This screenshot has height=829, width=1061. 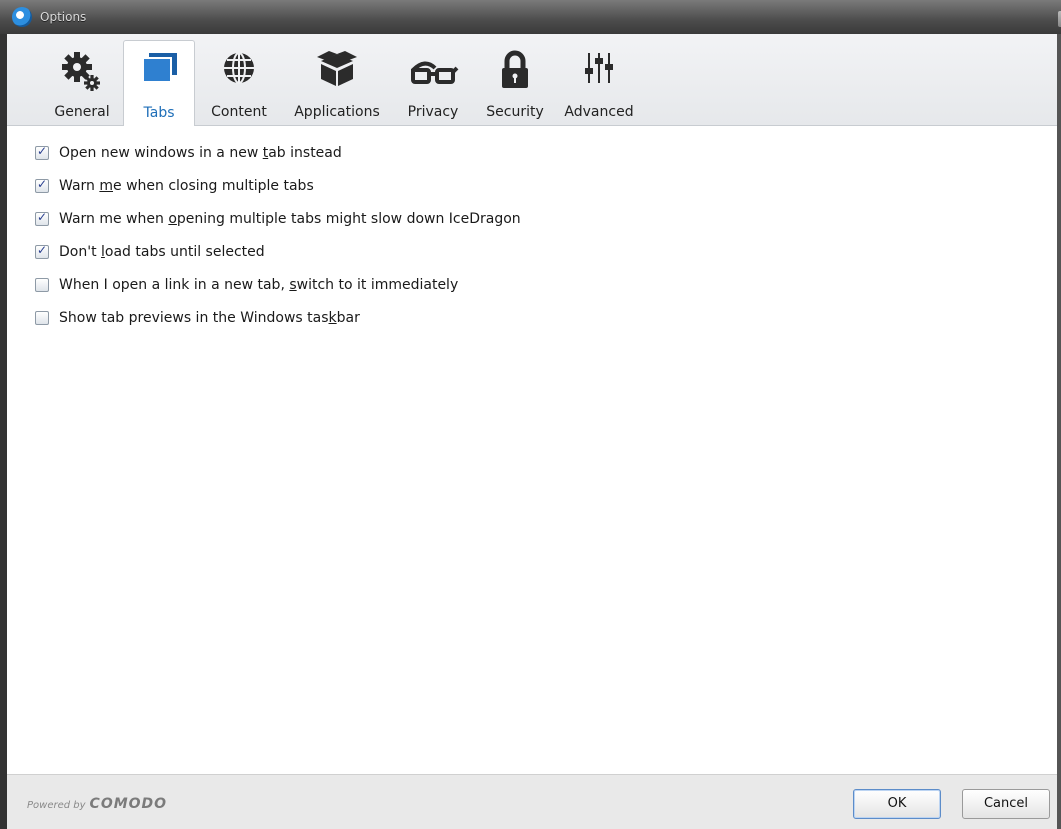 I want to click on tab-content: Content, so click(x=239, y=83).